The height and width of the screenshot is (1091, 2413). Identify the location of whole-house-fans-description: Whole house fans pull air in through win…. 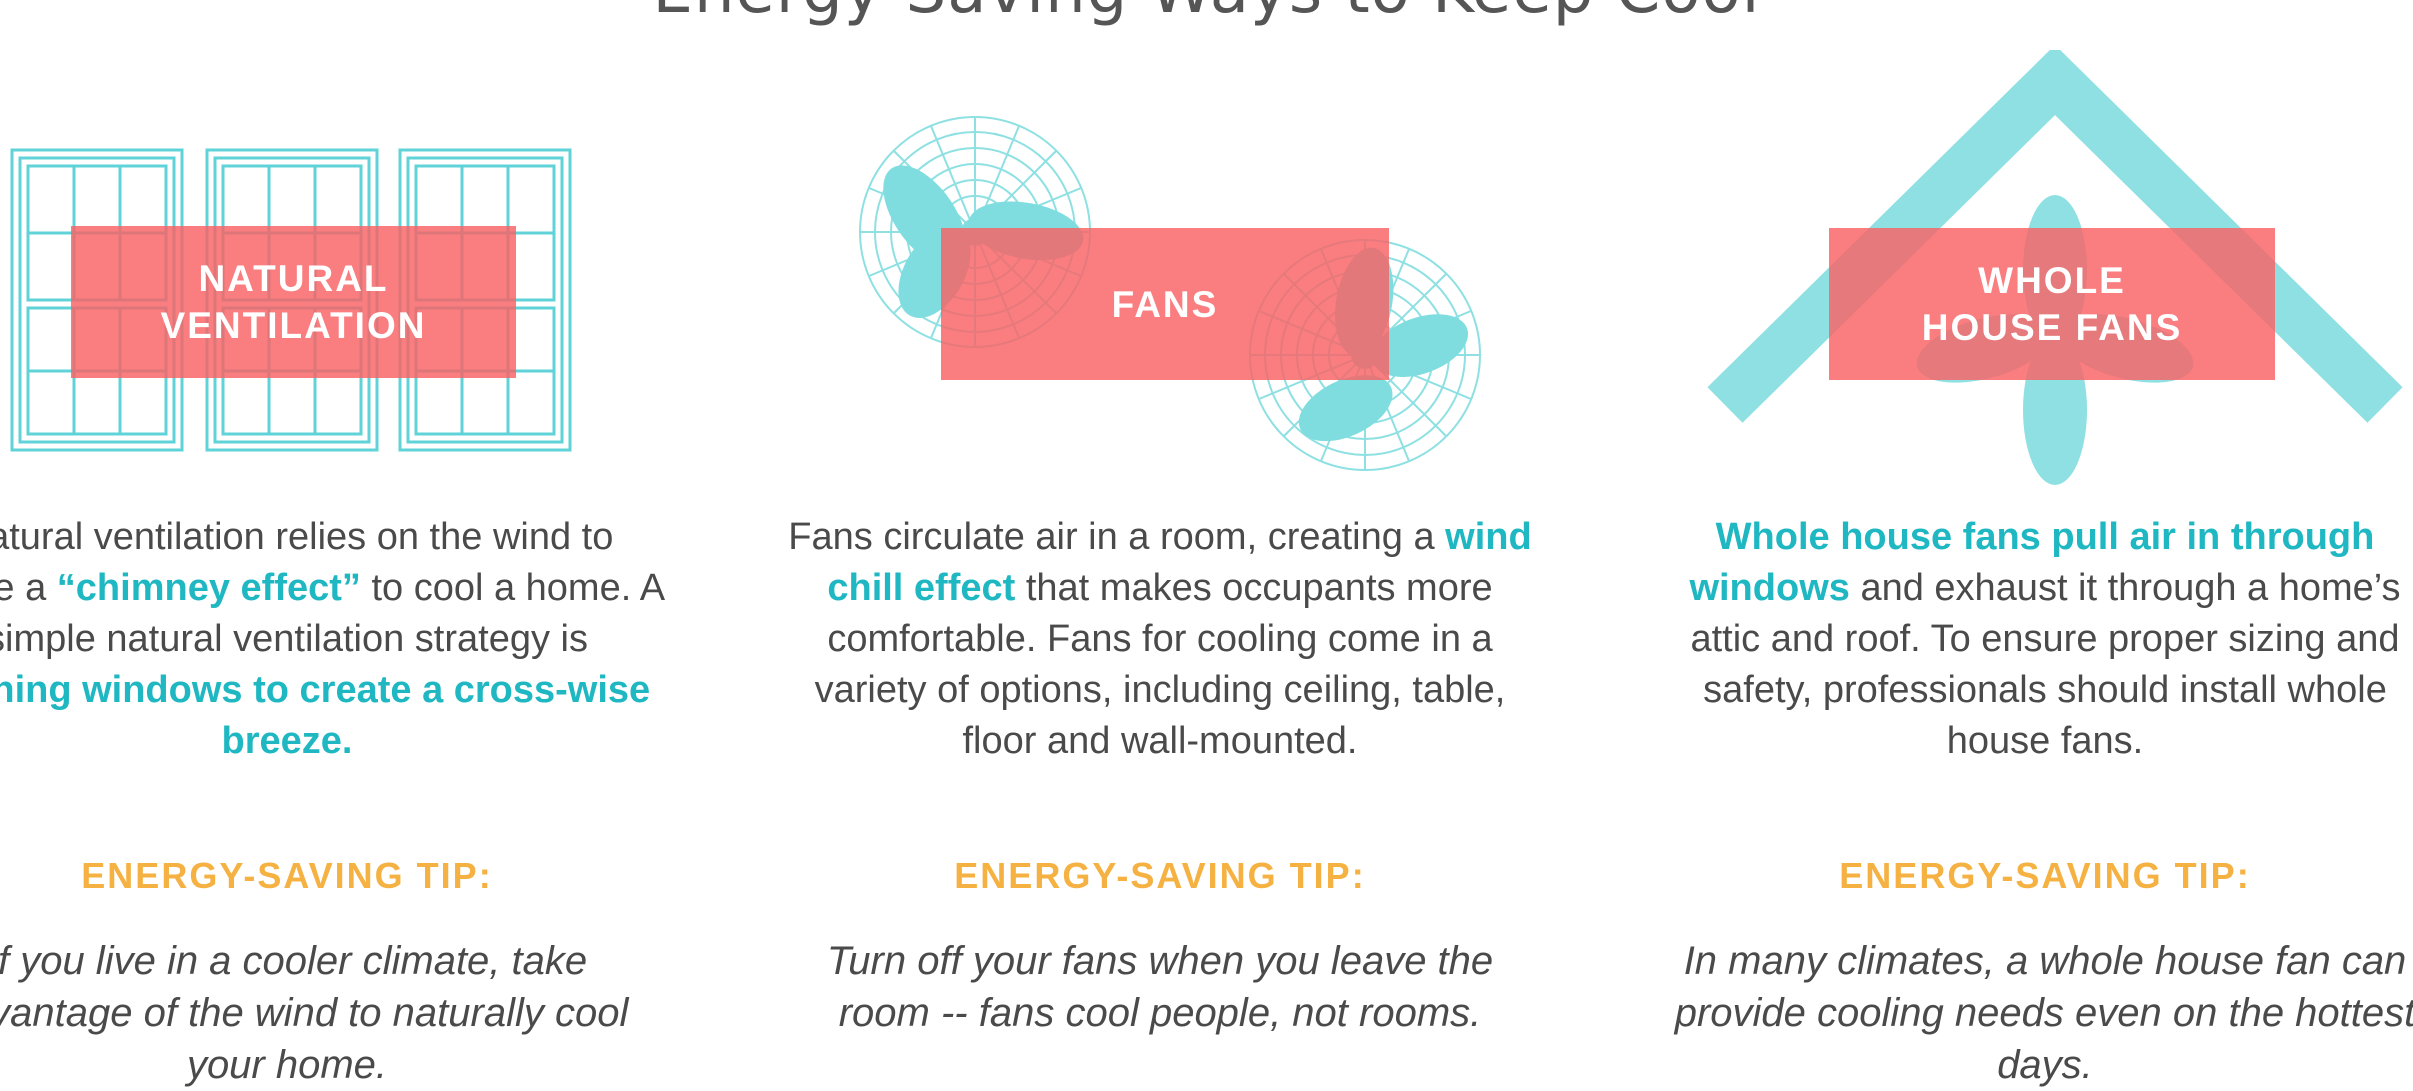
(2039, 639).